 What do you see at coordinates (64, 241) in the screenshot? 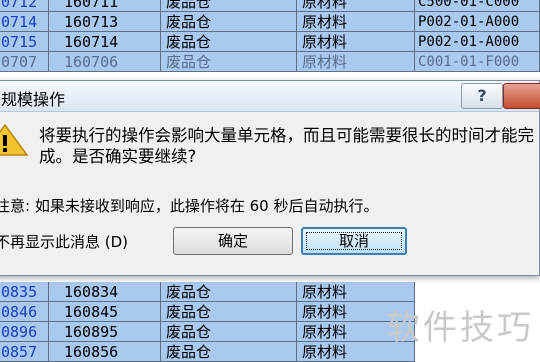
I see `dont-show-again-checkbox: 不再显示此消息 (D)` at bounding box center [64, 241].